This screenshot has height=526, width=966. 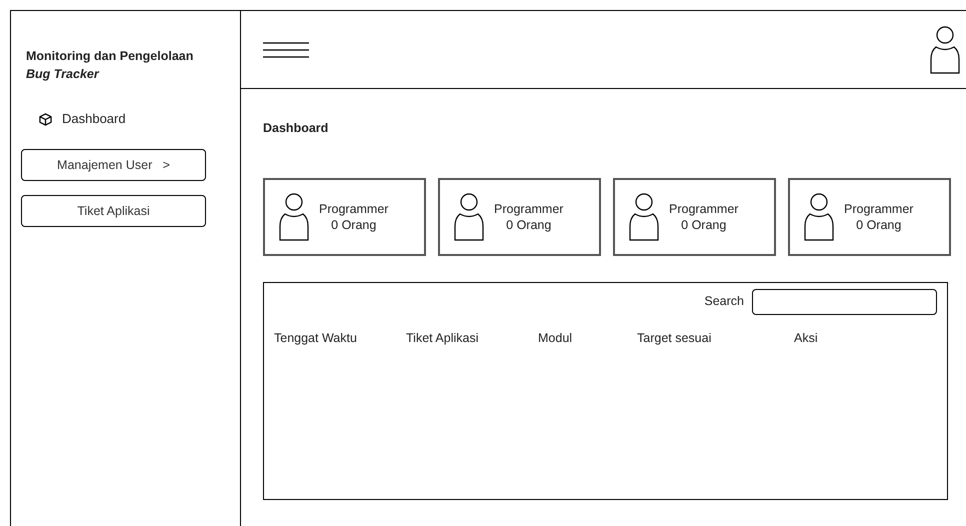 I want to click on page-heading: Dashboard, so click(x=296, y=128).